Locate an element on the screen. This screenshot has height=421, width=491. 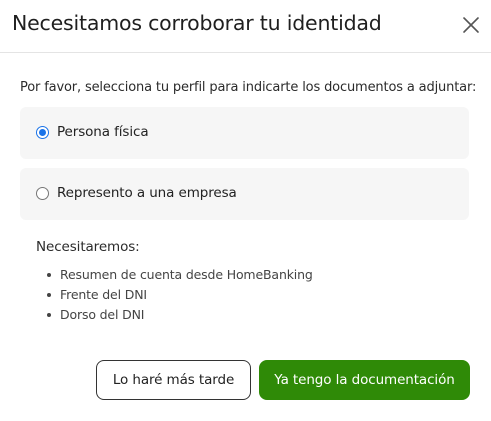
option-persona-fisica: Persona física is located at coordinates (244, 133).